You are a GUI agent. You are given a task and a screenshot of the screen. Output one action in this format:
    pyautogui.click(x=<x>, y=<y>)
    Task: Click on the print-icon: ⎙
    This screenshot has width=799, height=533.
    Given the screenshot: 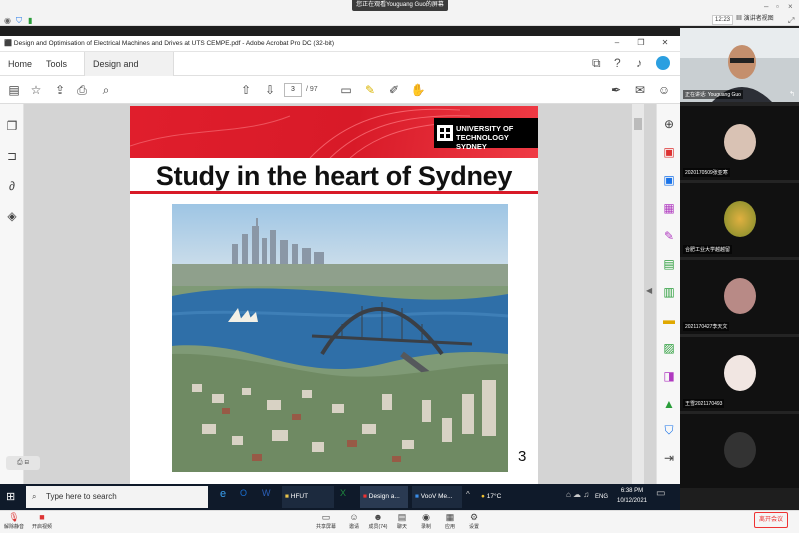 What is the action you would take?
    pyautogui.click(x=82, y=90)
    